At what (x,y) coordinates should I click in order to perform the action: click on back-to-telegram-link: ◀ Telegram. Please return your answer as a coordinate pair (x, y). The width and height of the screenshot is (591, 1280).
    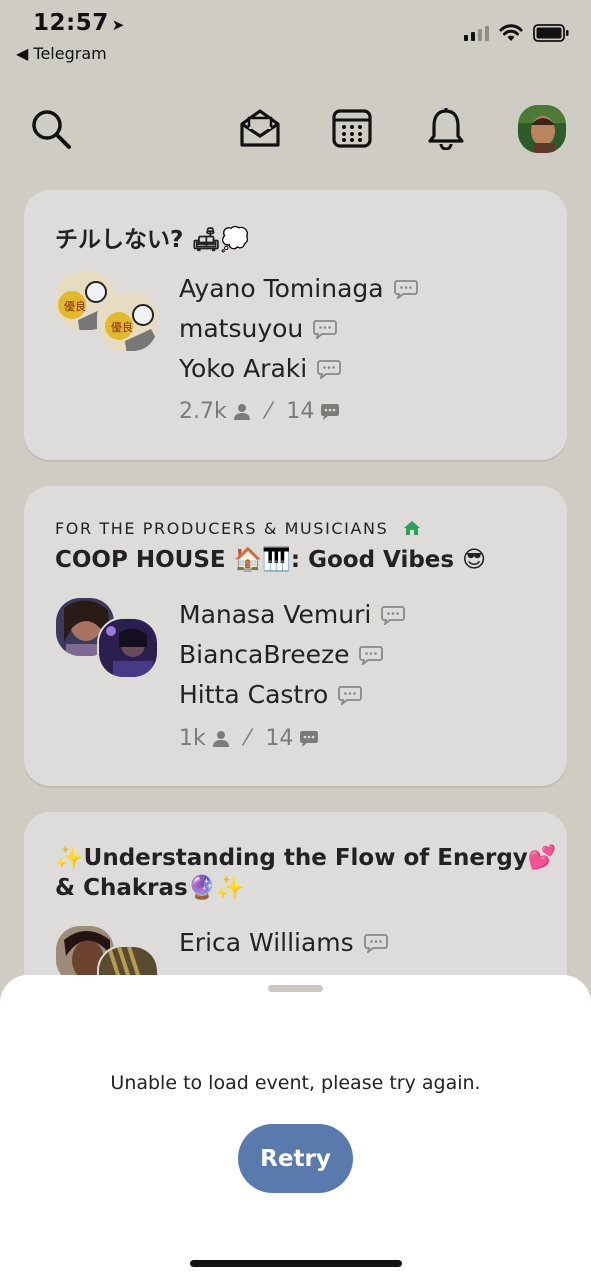
    Looking at the image, I should click on (61, 53).